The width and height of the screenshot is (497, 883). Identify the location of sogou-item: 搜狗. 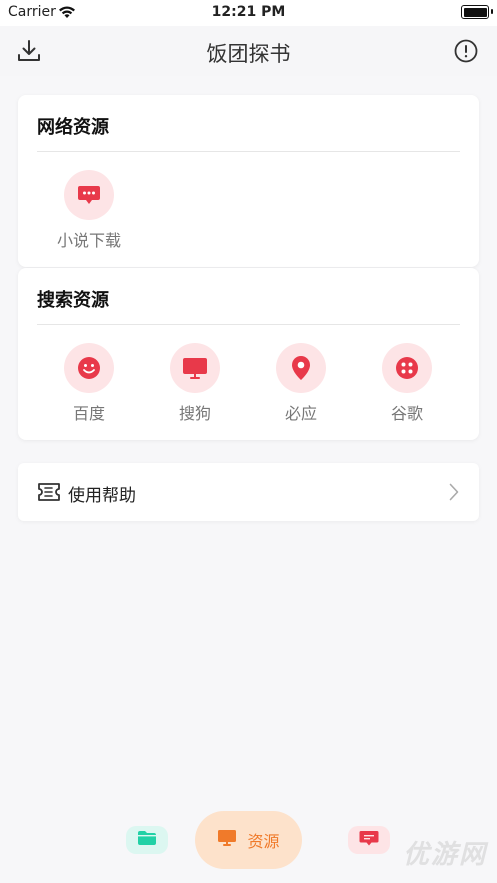
(195, 383).